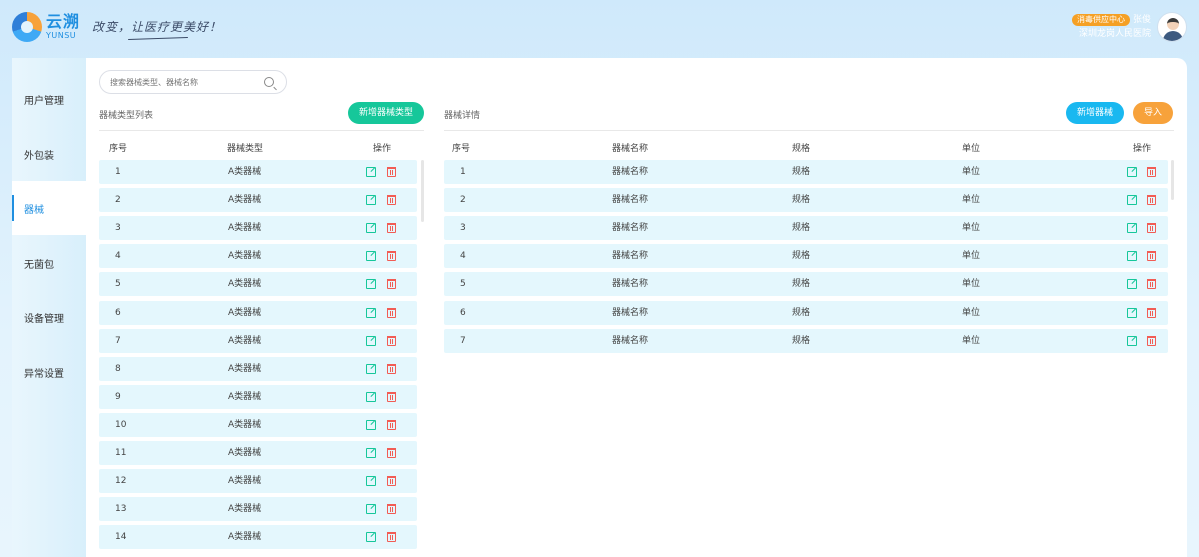 Image resolution: width=1199 pixels, height=557 pixels. What do you see at coordinates (1100, 20) in the screenshot?
I see `role-badge: 消毒供应中心` at bounding box center [1100, 20].